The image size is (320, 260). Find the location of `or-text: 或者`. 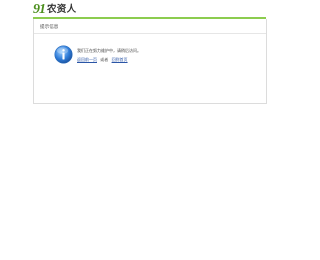

or-text: 或者 is located at coordinates (104, 59).